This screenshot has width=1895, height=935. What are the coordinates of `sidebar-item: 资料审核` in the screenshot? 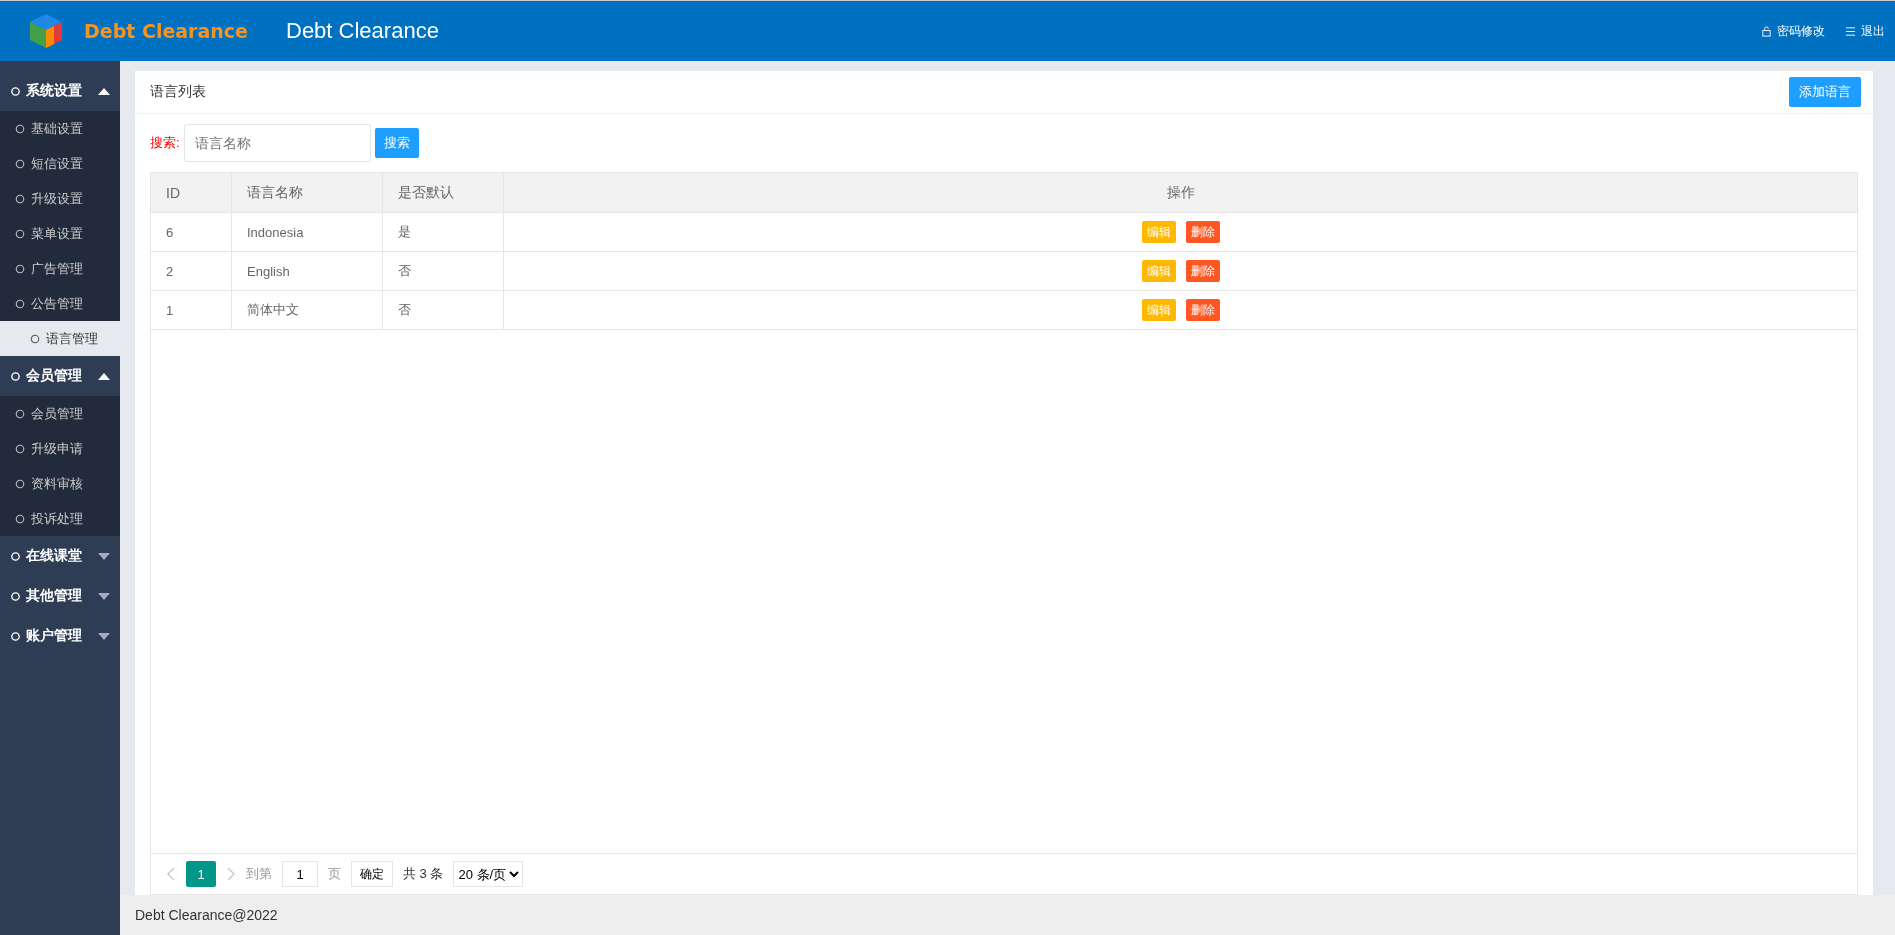 It's located at (60, 483).